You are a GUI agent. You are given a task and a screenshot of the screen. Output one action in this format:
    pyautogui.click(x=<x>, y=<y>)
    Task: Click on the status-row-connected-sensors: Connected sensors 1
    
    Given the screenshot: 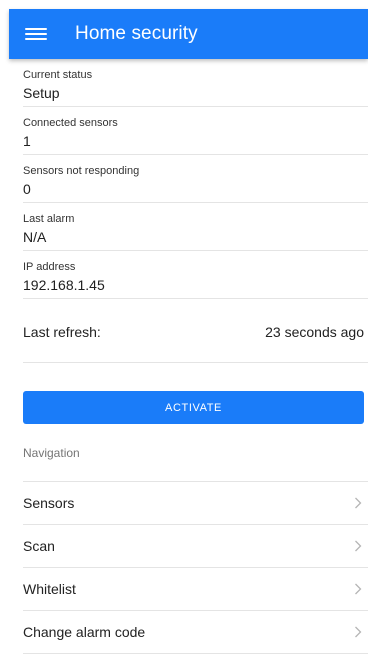 What is the action you would take?
    pyautogui.click(x=195, y=131)
    